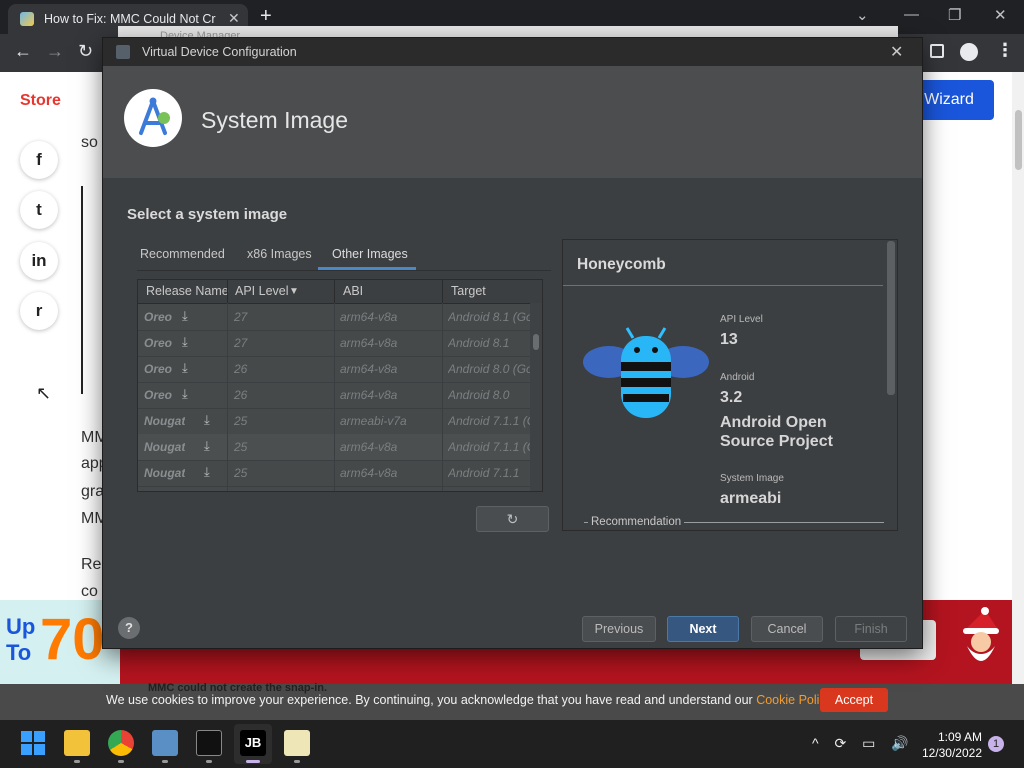  I want to click on dialog-close-icon: ✕, so click(896, 52).